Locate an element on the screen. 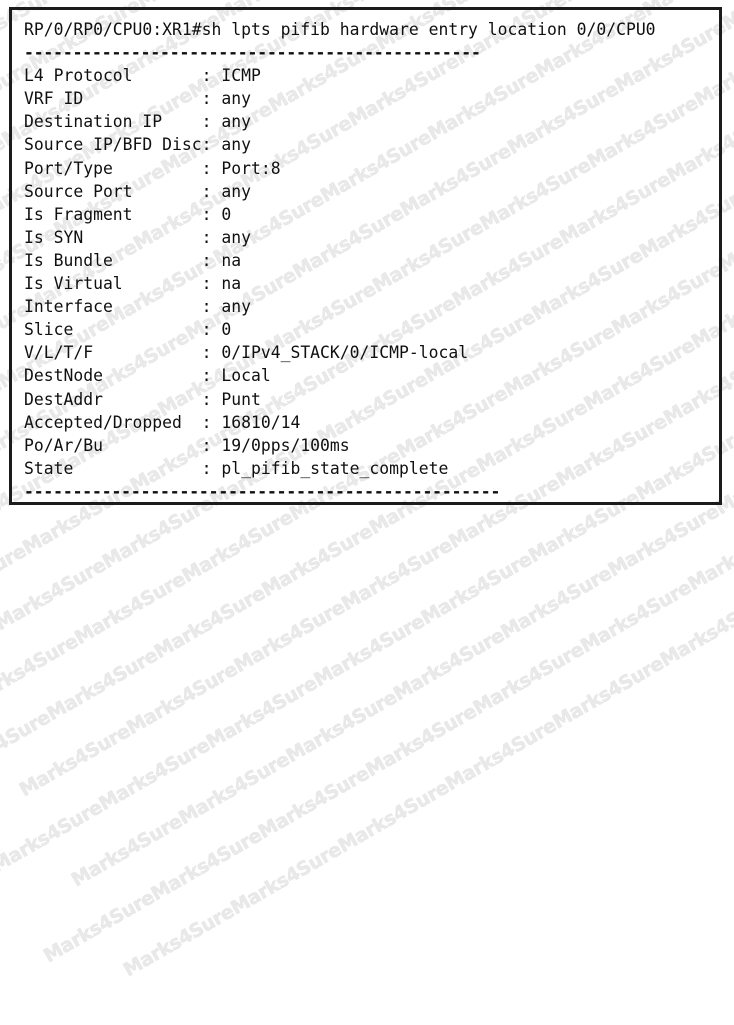  field-label: DestAddr is located at coordinates (113, 399).